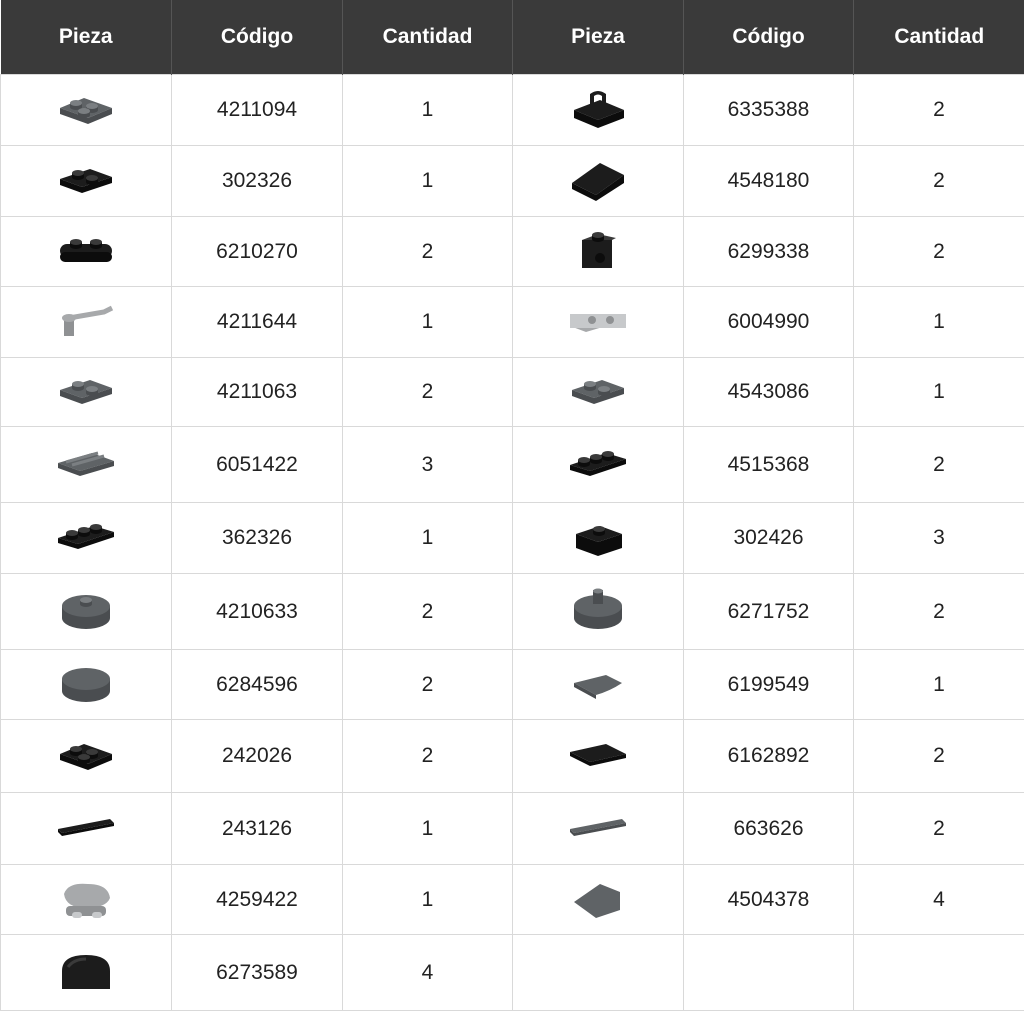 The width and height of the screenshot is (1024, 1011). I want to click on part-code: 4504378, so click(768, 899).